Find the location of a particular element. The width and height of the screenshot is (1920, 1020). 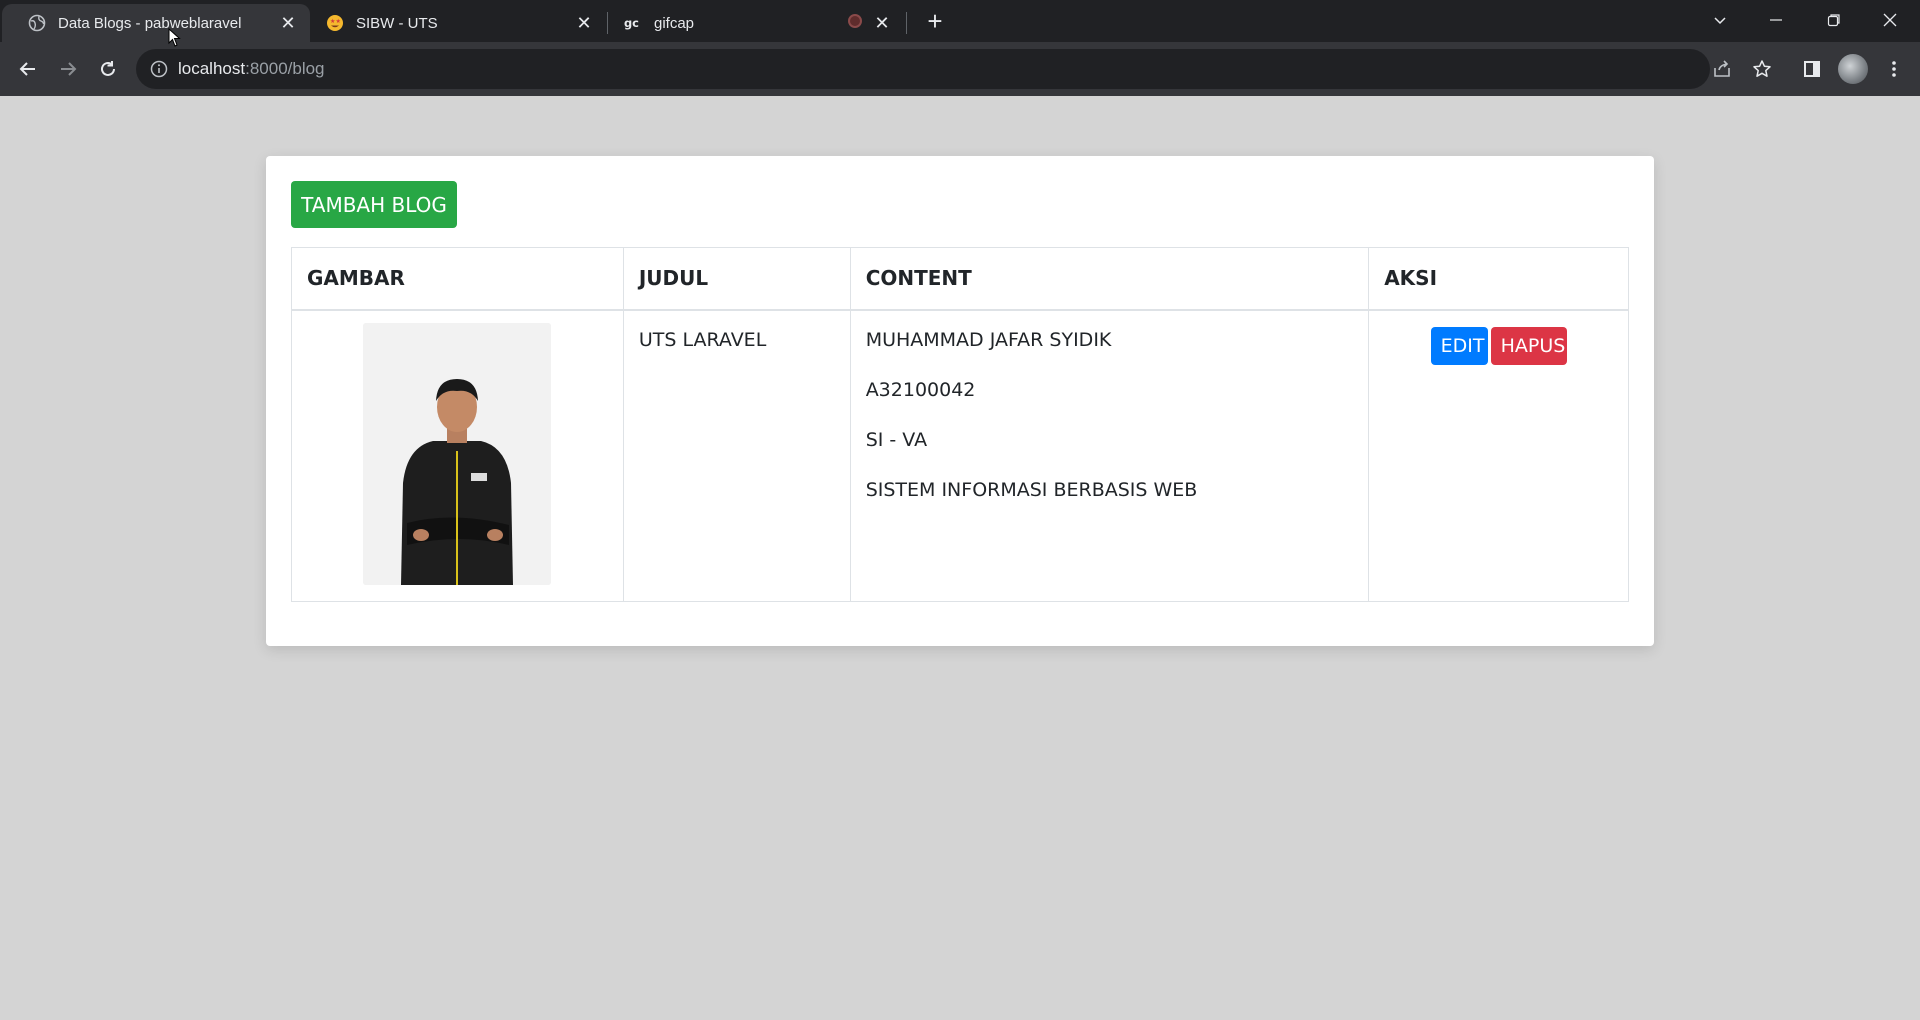

close-window-button is located at coordinates (1890, 20).